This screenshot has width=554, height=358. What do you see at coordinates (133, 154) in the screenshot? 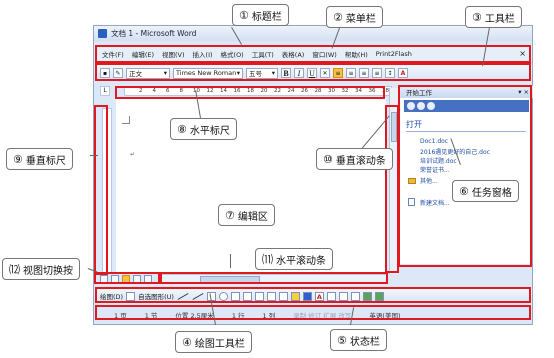
I see `text-cursor: ↵` at bounding box center [133, 154].